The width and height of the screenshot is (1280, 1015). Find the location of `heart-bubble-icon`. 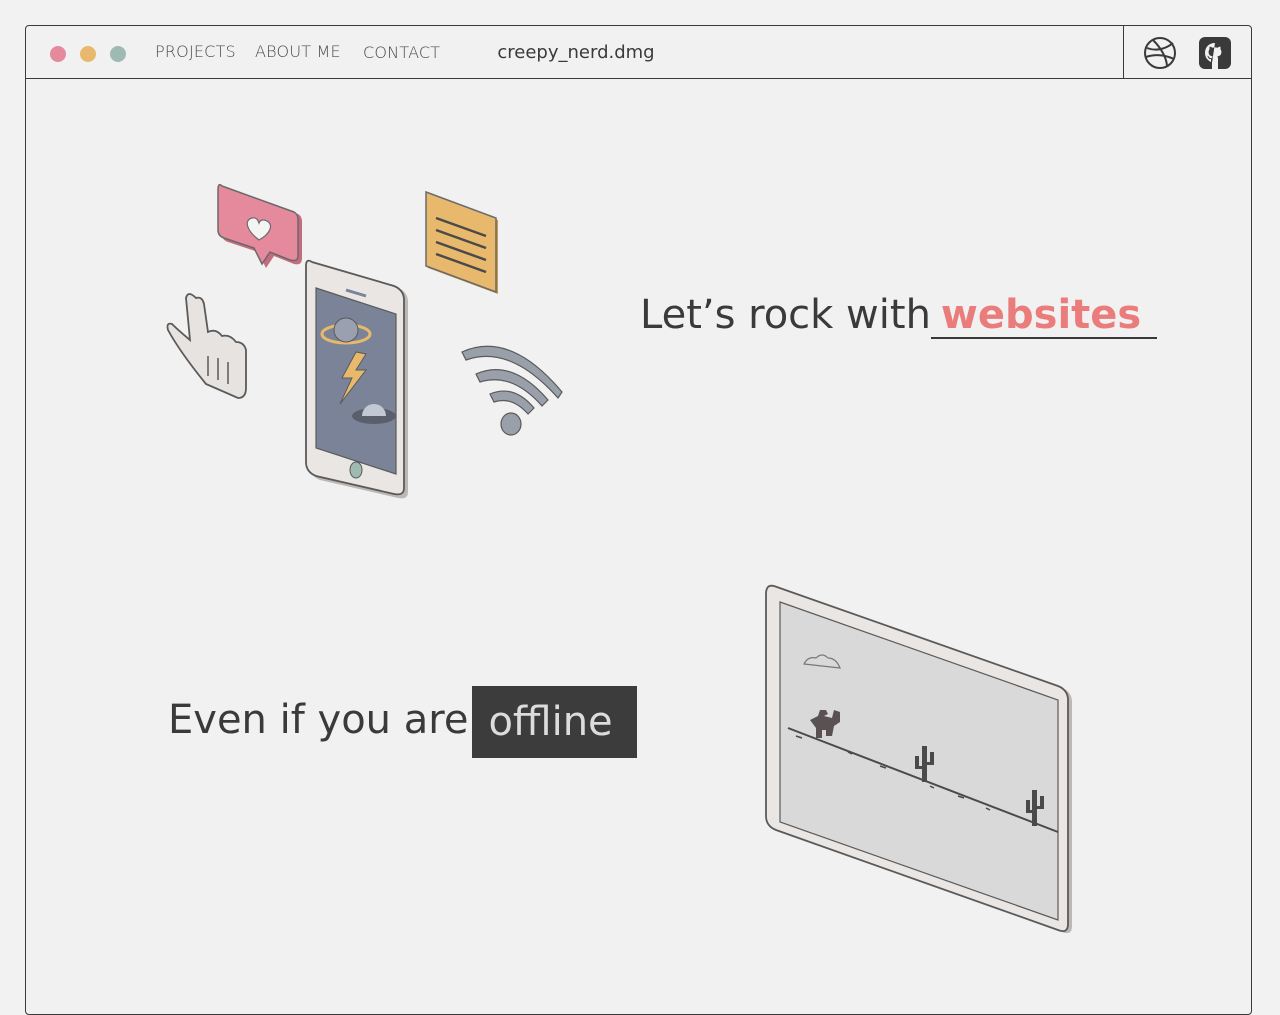

heart-bubble-icon is located at coordinates (259, 225).